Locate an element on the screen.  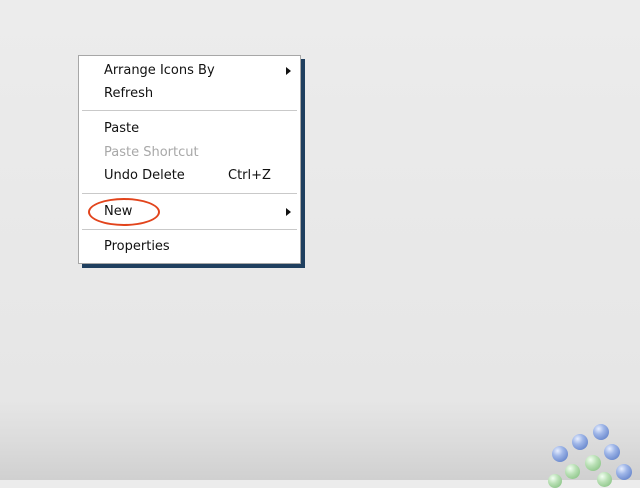
menu-item-paste-shortcut: Paste Shortcut is located at coordinates (193, 153).